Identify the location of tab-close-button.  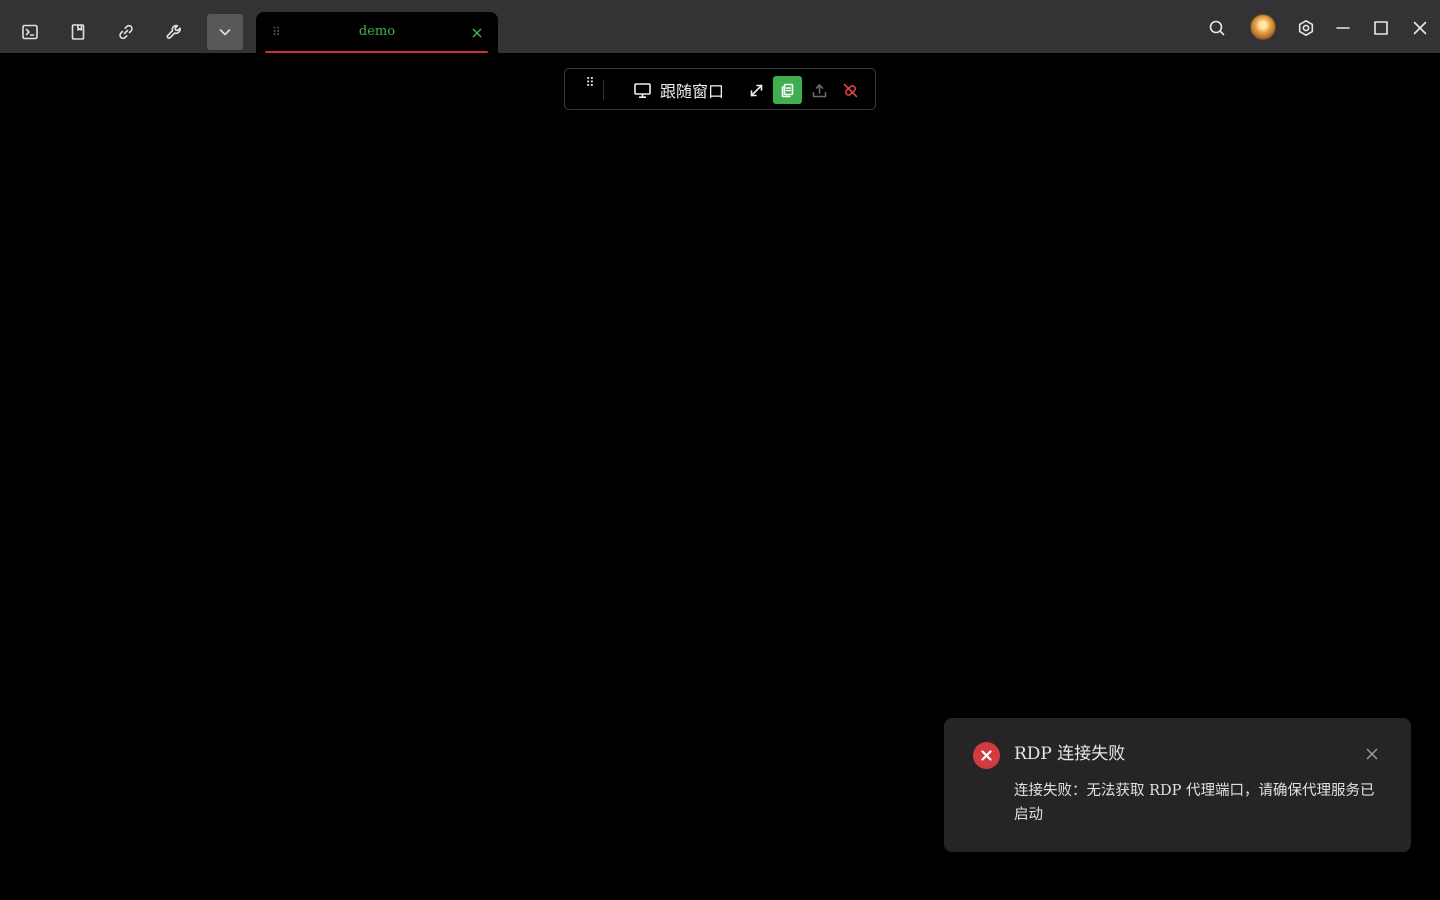
(477, 32).